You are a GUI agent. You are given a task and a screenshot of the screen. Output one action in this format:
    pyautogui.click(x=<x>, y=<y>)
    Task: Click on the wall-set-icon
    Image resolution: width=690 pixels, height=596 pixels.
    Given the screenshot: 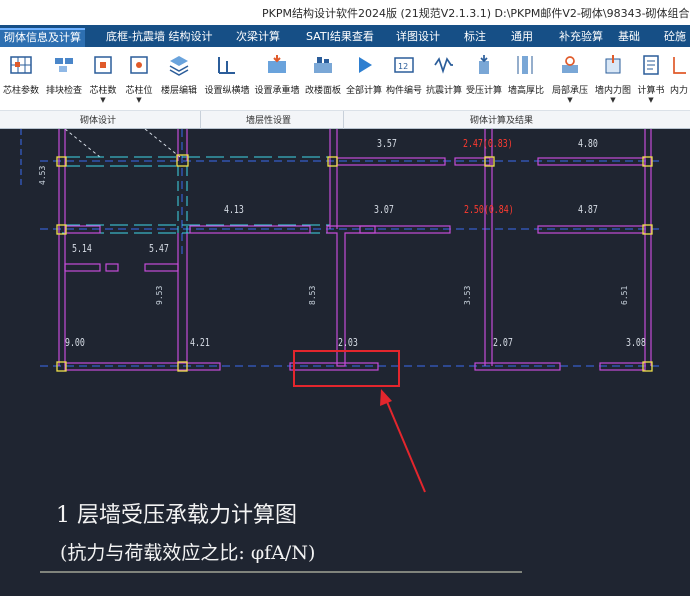 What is the action you would take?
    pyautogui.click(x=226, y=65)
    